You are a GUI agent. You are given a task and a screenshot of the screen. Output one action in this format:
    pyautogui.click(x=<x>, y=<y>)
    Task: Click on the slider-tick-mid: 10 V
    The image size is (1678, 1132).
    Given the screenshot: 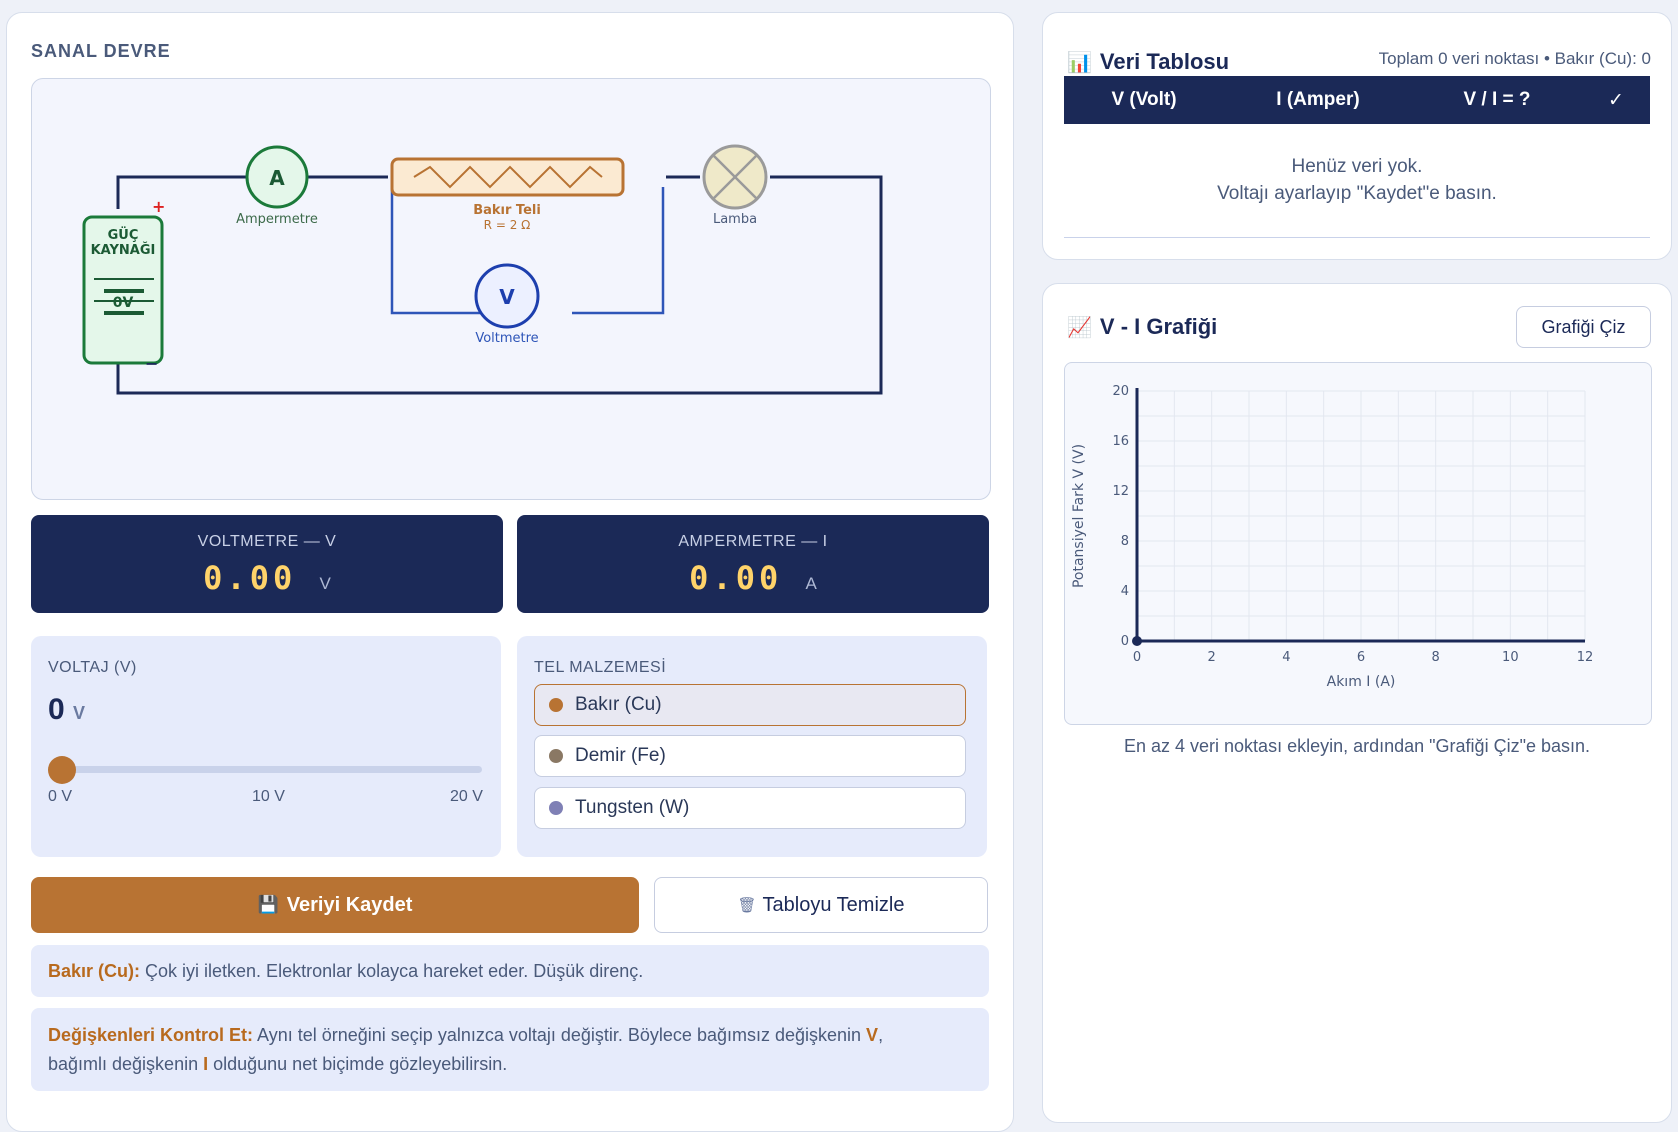 What is the action you would take?
    pyautogui.click(x=268, y=796)
    